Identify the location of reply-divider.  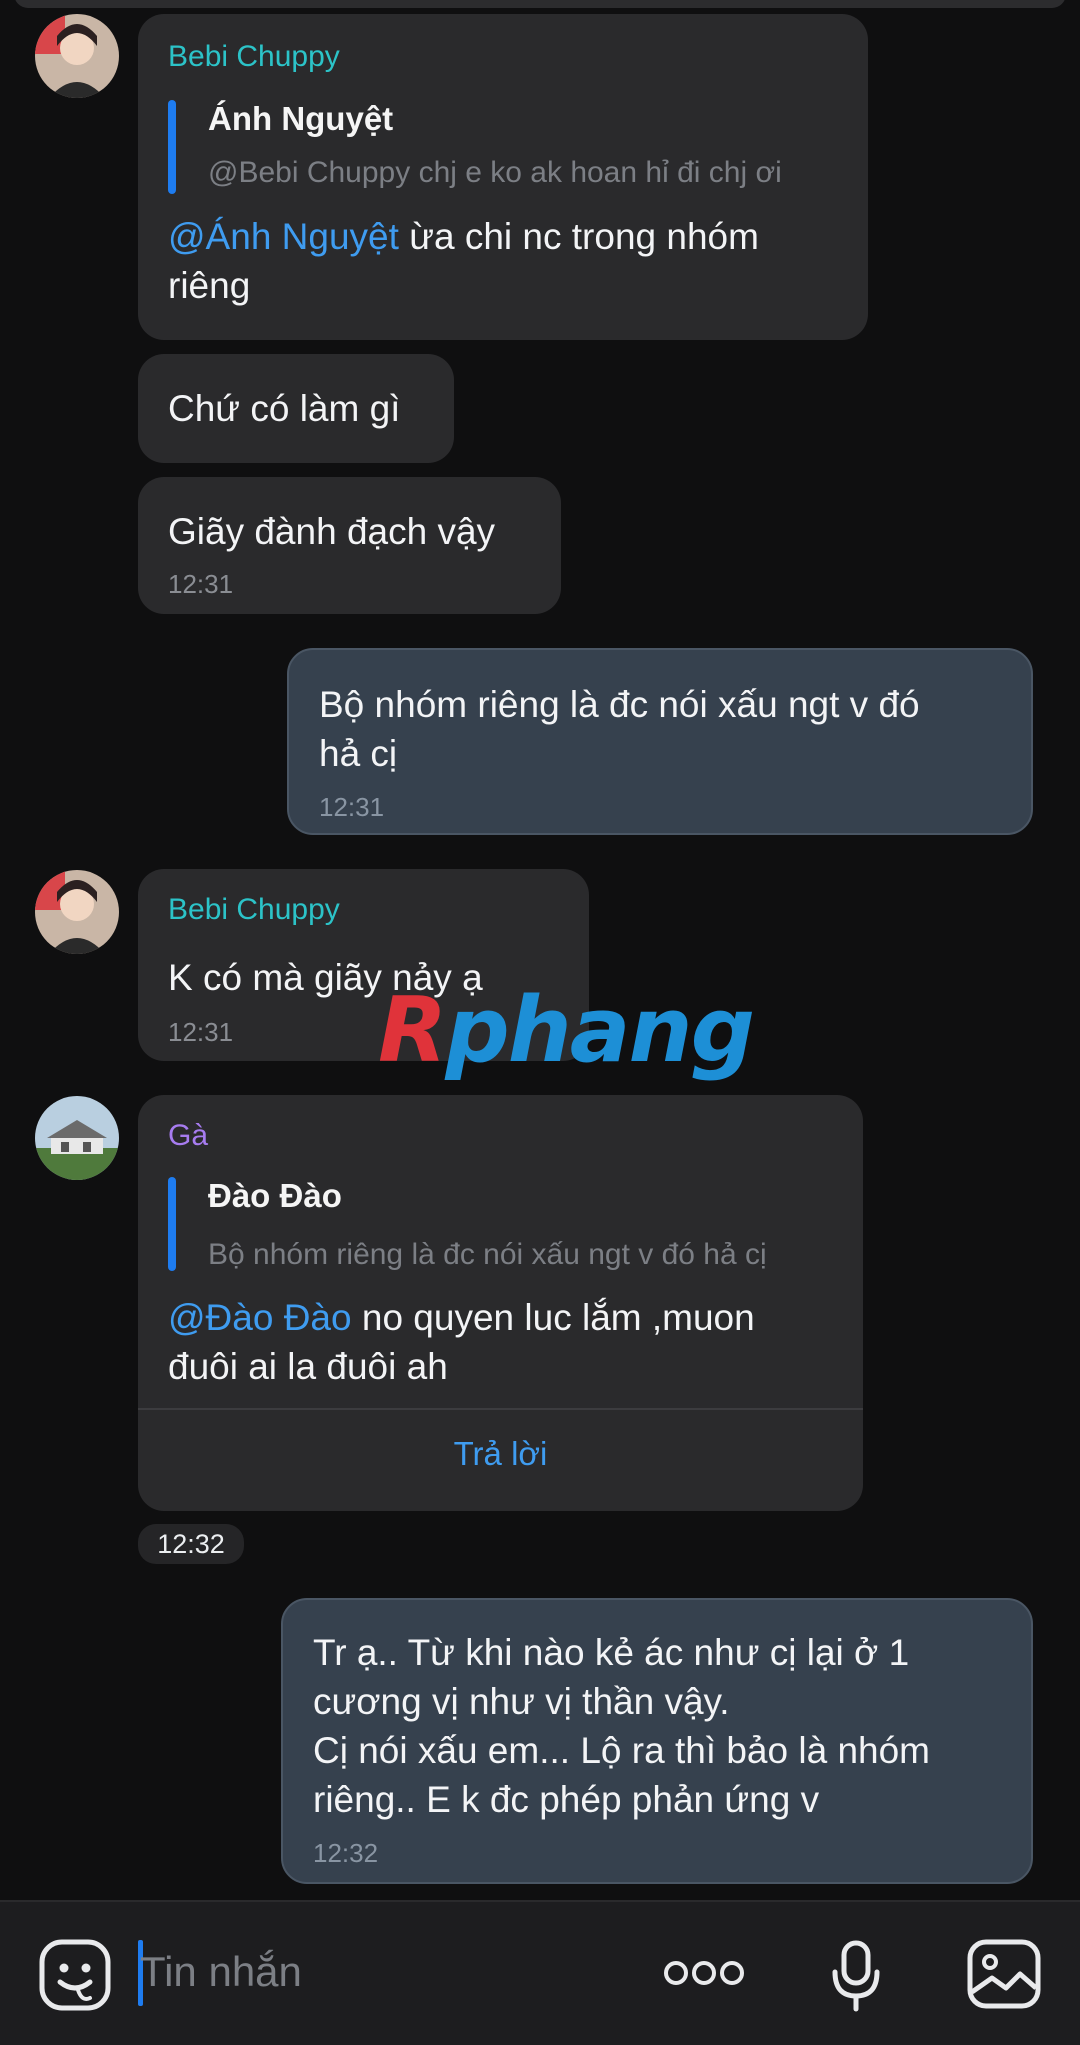
(500, 1409).